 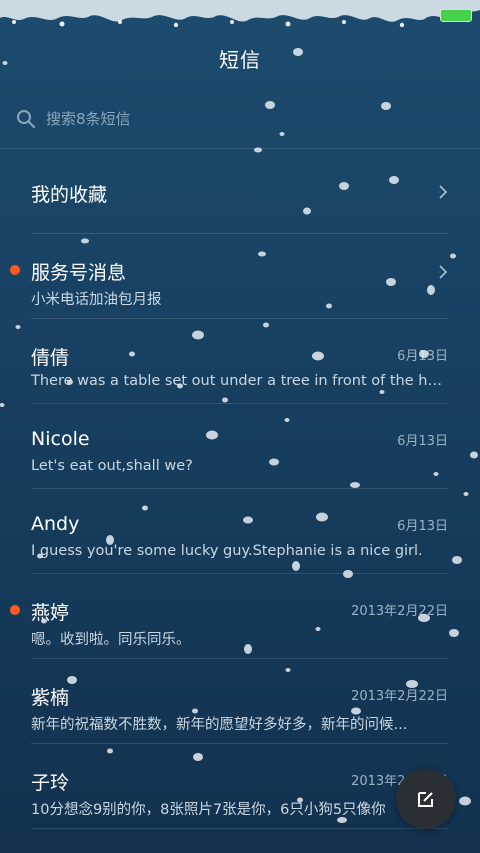 What do you see at coordinates (50, 613) in the screenshot?
I see `contact-name: 燕婷` at bounding box center [50, 613].